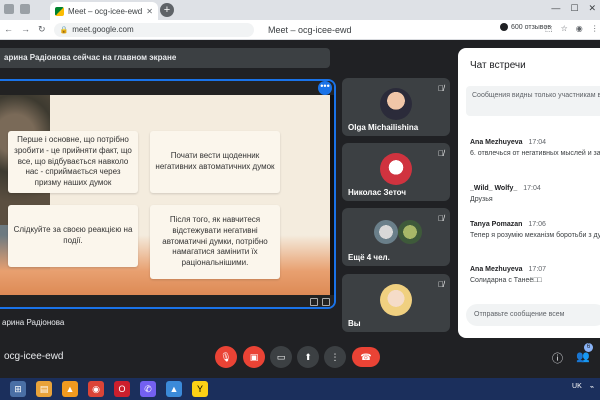 The image size is (600, 400). What do you see at coordinates (572, 28) in the screenshot?
I see `toolbar-right-tools: ⬚ ☆ ◉ ⋮` at bounding box center [572, 28].